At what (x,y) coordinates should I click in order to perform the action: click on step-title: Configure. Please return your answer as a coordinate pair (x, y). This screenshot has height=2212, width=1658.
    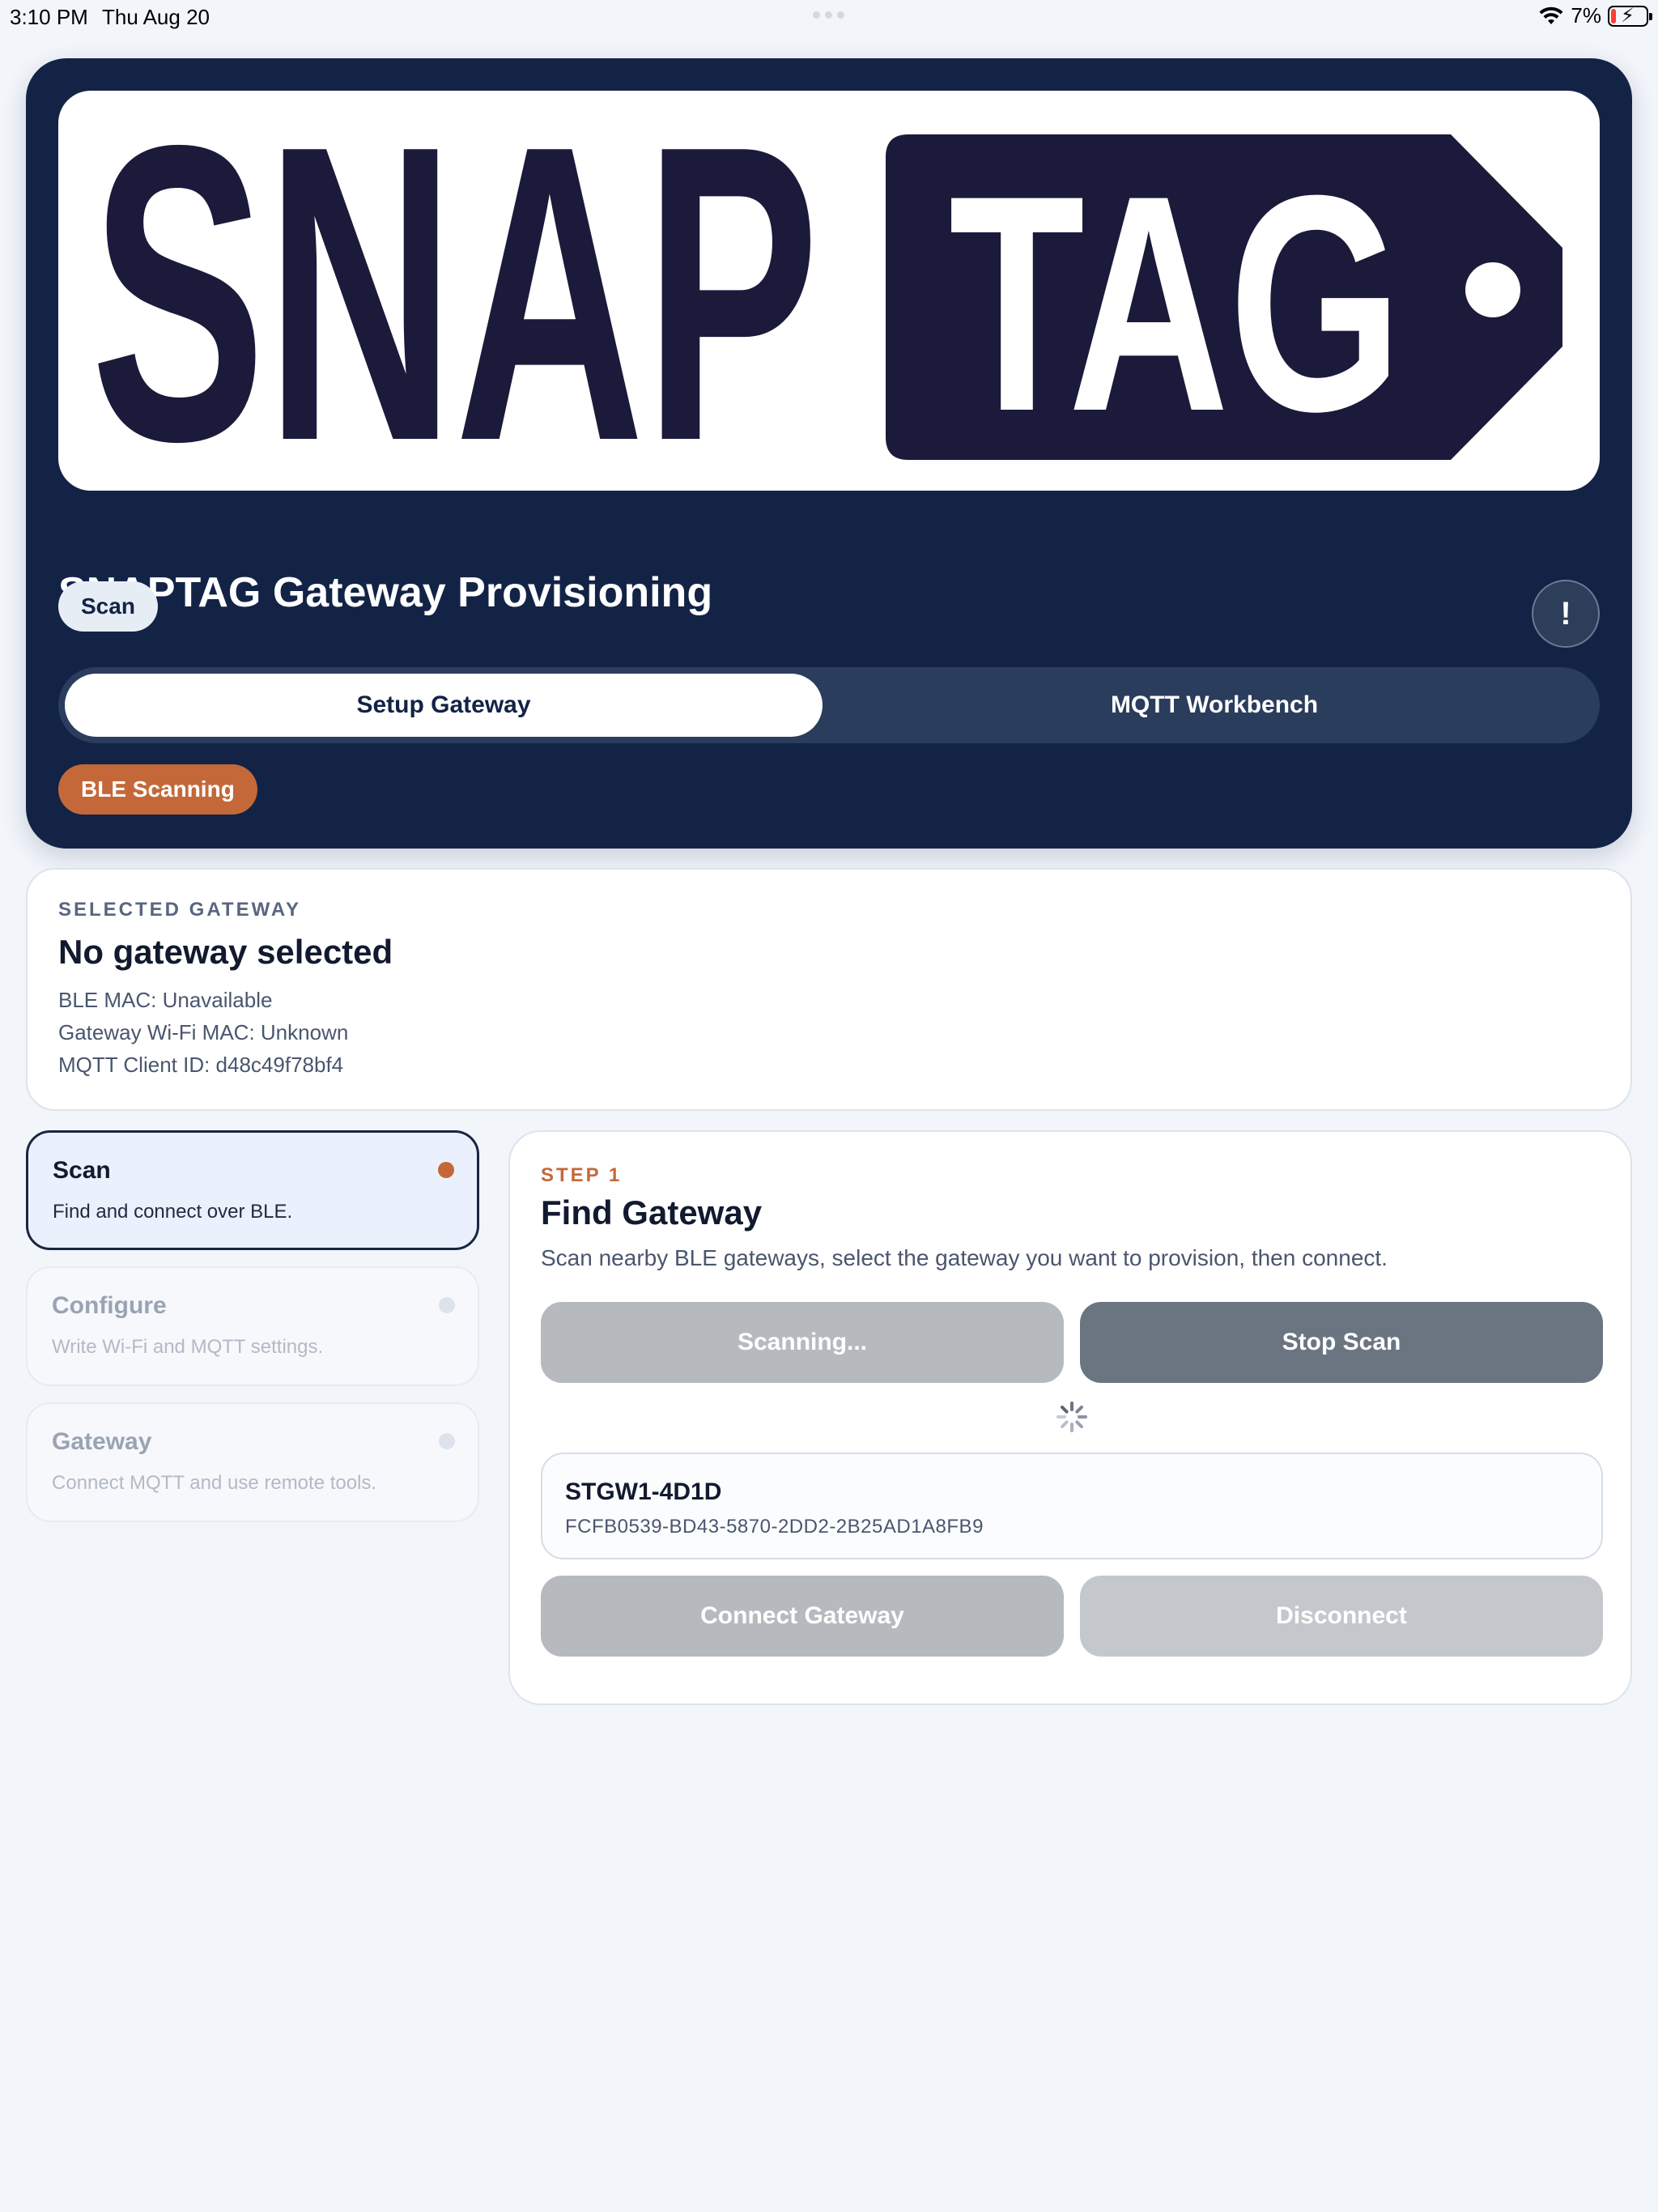
    Looking at the image, I should click on (109, 1305).